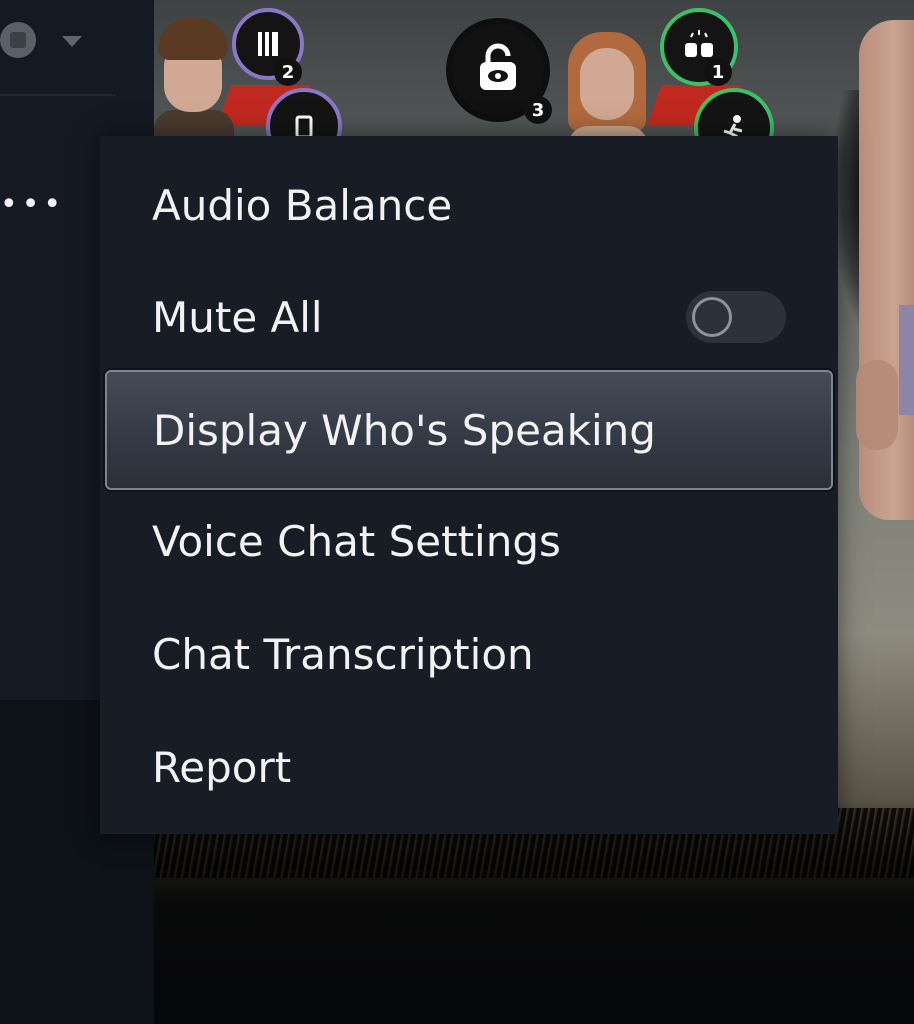 This screenshot has width=914, height=1024. Describe the element at coordinates (877, 405) in the screenshot. I see `character-hand` at that location.